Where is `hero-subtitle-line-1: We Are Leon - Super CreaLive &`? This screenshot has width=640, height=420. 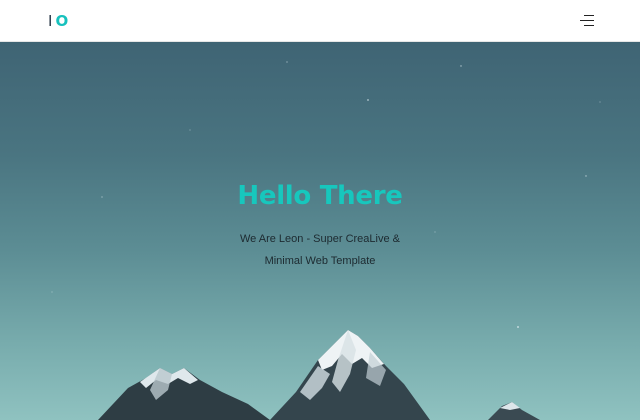 hero-subtitle-line-1: We Are Leon - Super CreaLive & is located at coordinates (320, 239).